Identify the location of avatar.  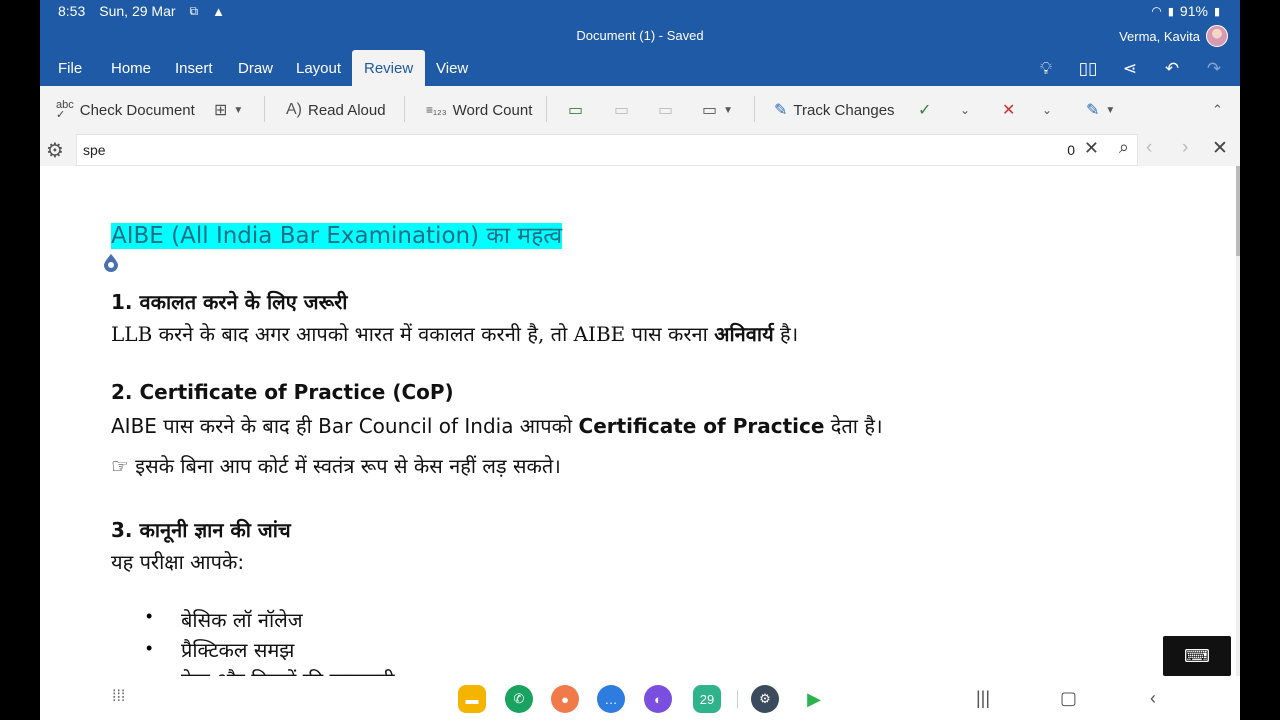
(1217, 36).